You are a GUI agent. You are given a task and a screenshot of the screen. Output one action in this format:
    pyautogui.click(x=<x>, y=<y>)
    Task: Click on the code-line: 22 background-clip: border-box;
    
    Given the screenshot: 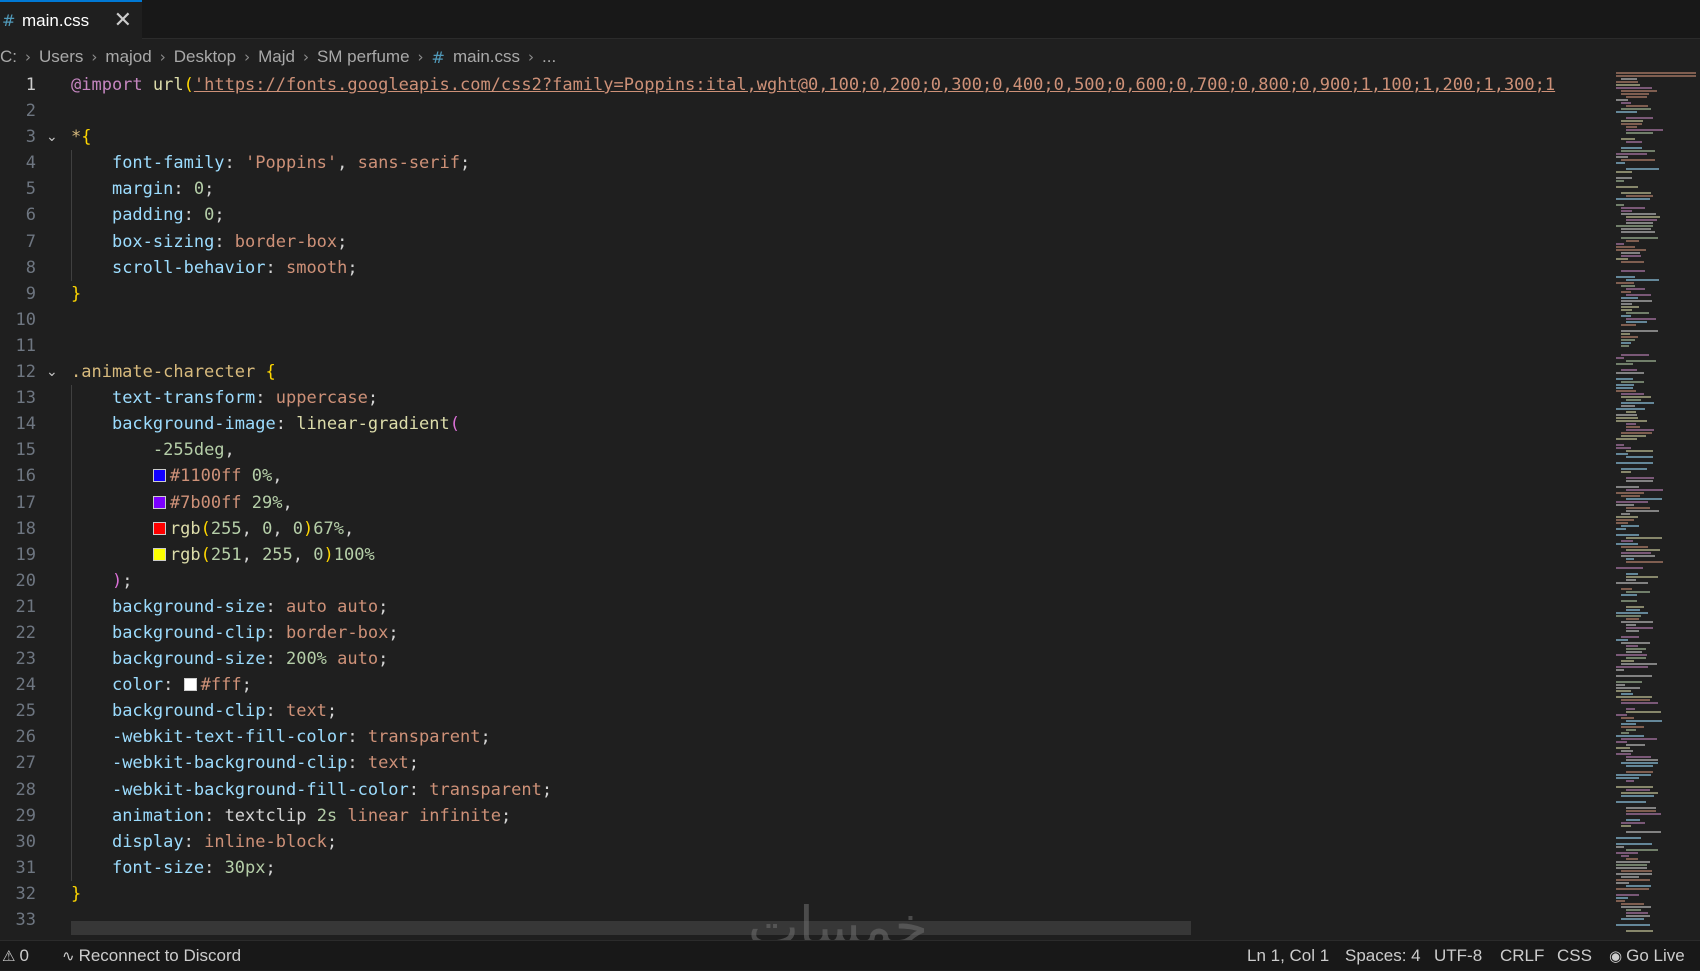 What is the action you would take?
    pyautogui.click(x=802, y=633)
    